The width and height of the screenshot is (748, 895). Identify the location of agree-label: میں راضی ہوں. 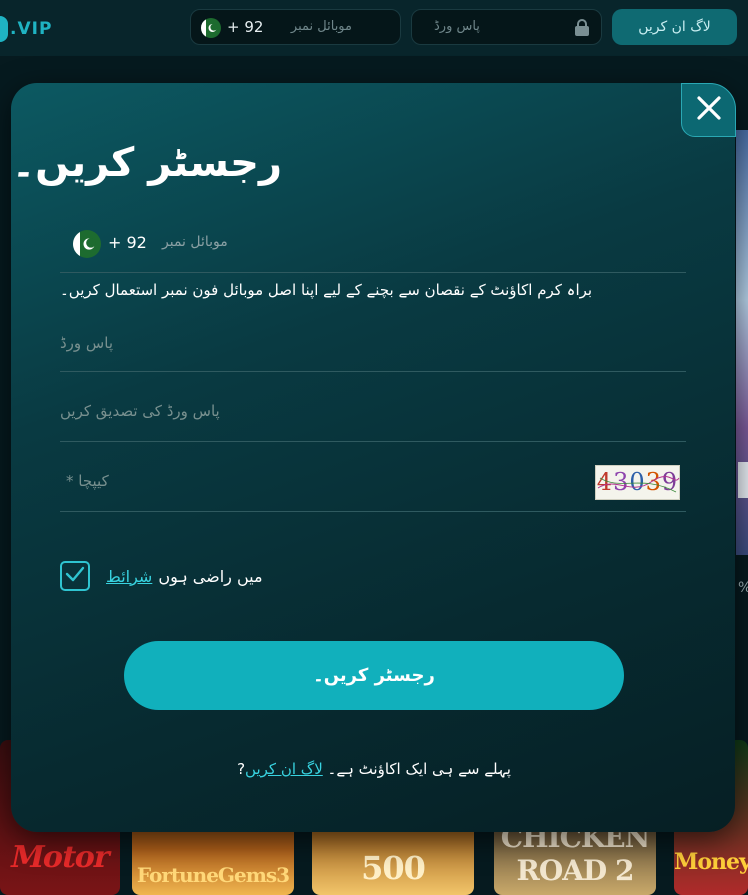
(210, 576).